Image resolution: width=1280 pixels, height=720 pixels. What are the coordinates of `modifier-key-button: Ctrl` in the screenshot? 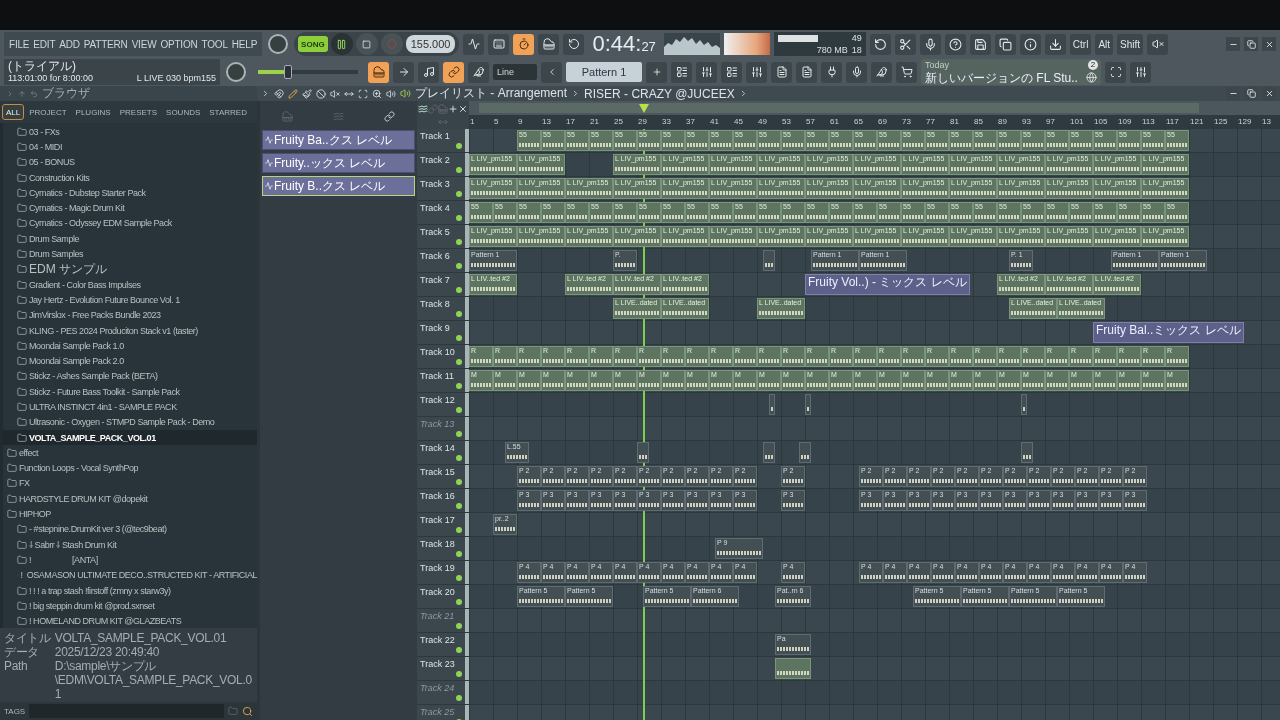 It's located at (1080, 44).